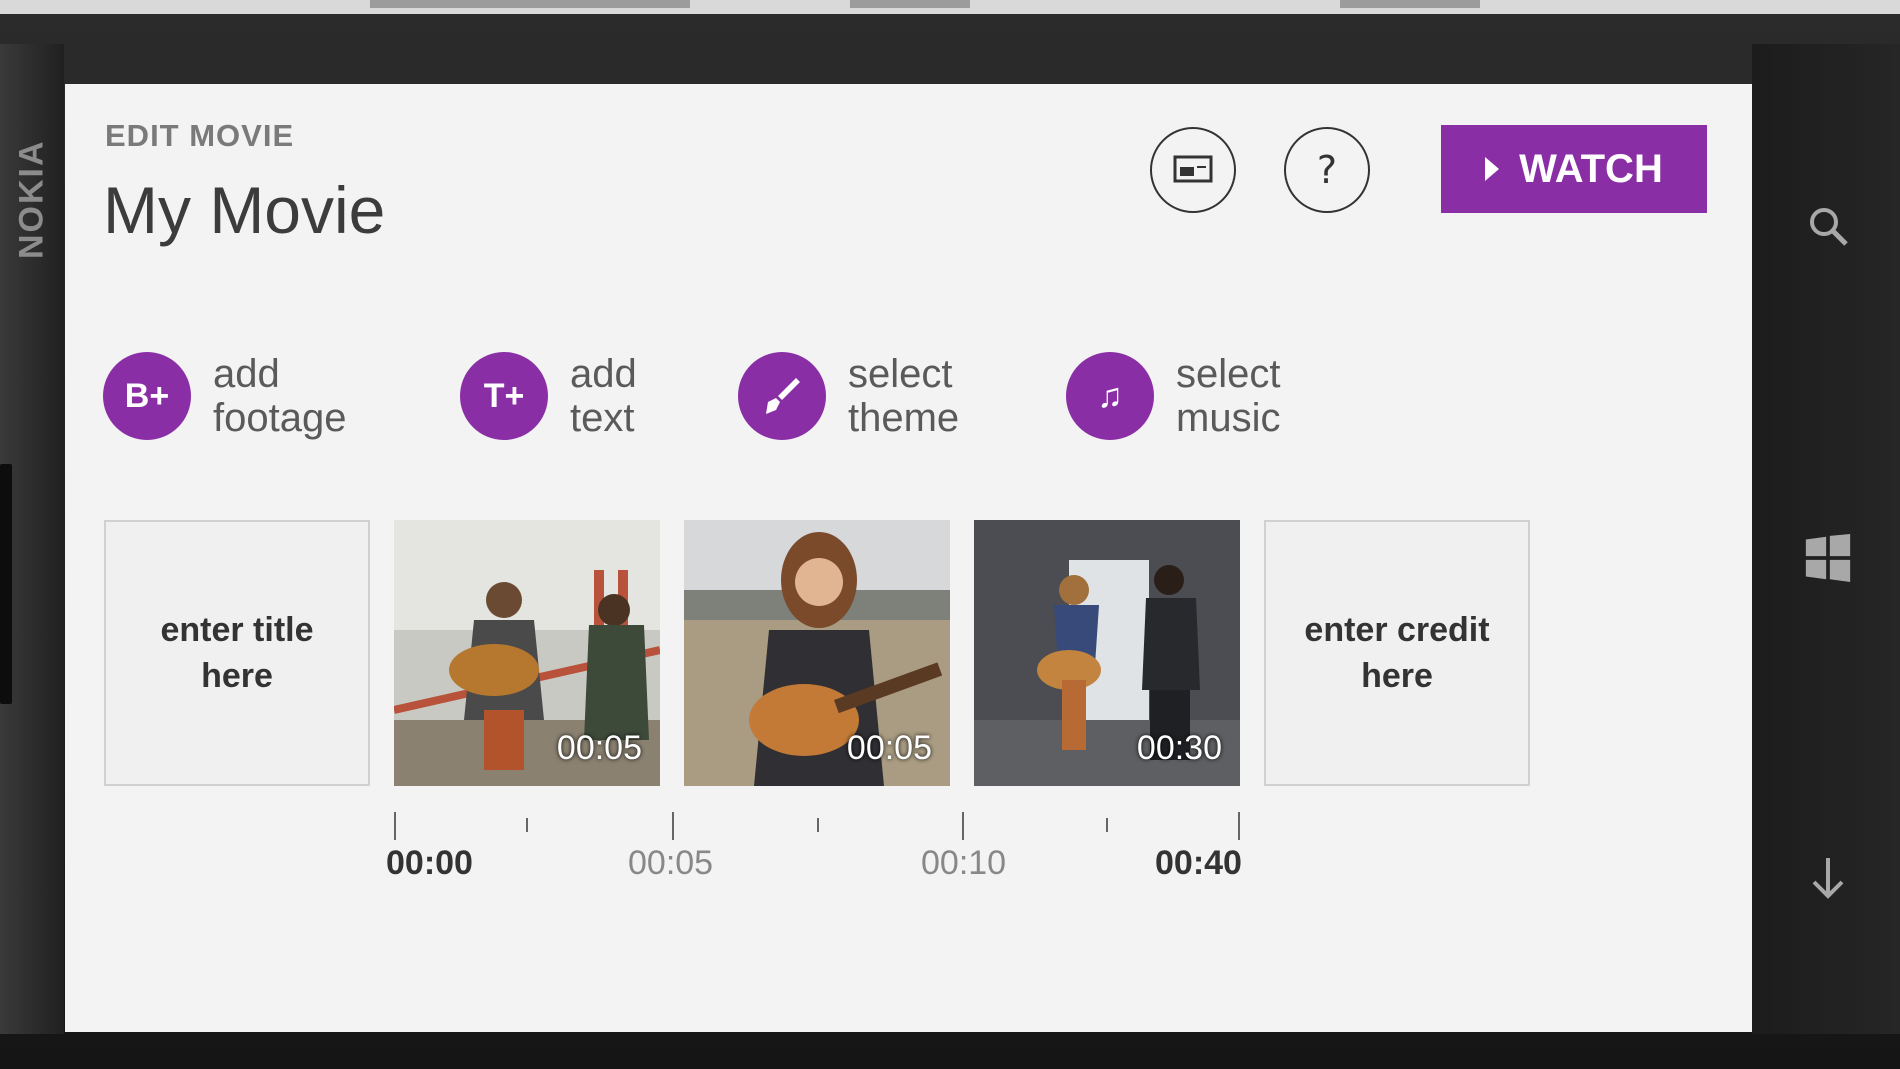  Describe the element at coordinates (1397, 653) in the screenshot. I see `credit-tile: enter credit here` at that location.